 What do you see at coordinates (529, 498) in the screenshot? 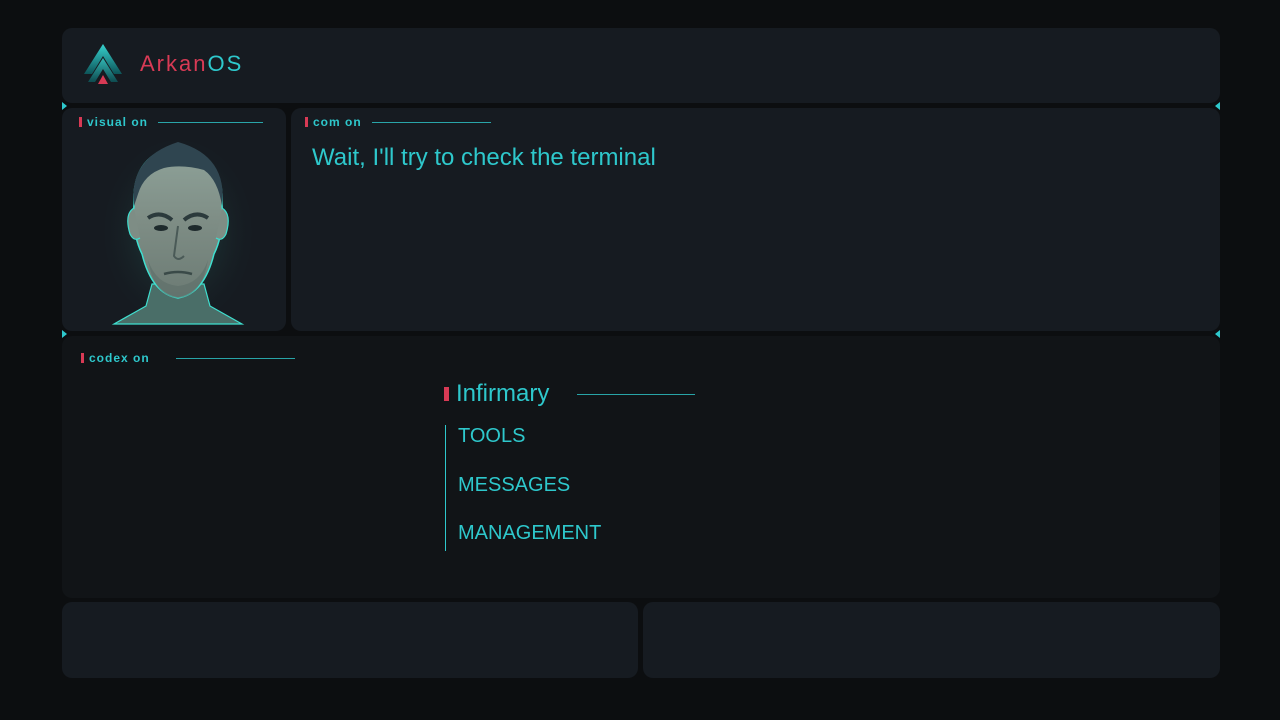
I see `menu-item-messages: MESSAGES` at bounding box center [529, 498].